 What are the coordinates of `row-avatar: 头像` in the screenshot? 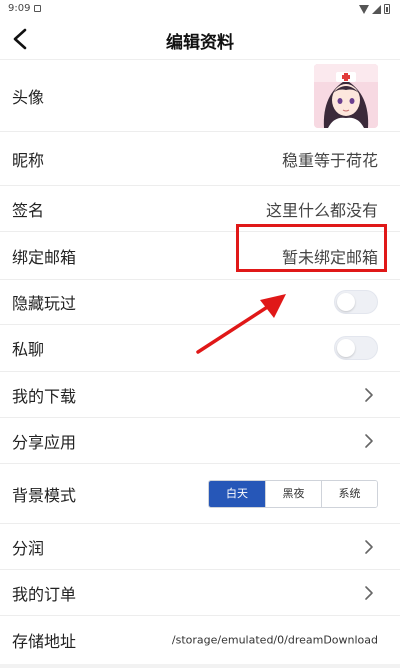 It's located at (200, 96).